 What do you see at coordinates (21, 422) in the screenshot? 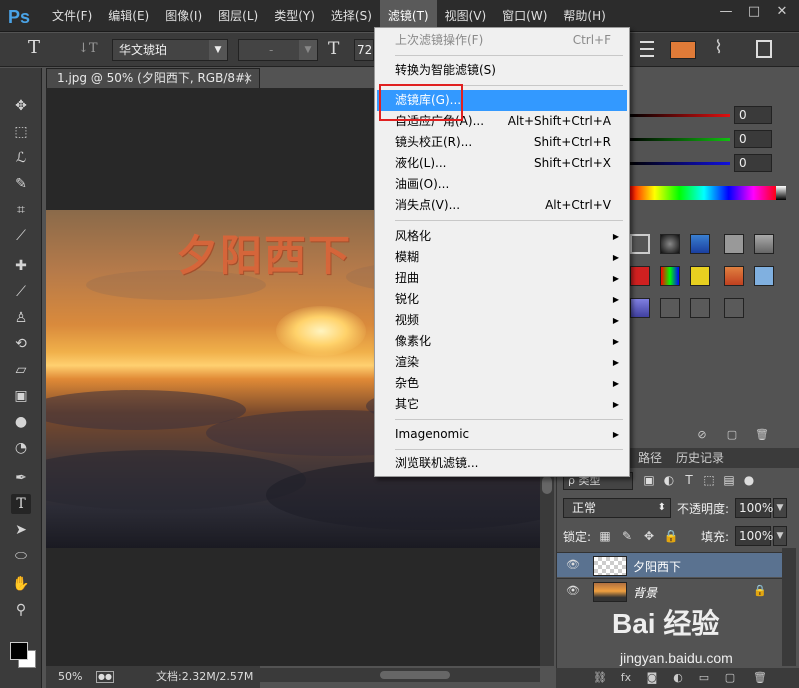
I see `blur-tool-icon: ●` at bounding box center [21, 422].